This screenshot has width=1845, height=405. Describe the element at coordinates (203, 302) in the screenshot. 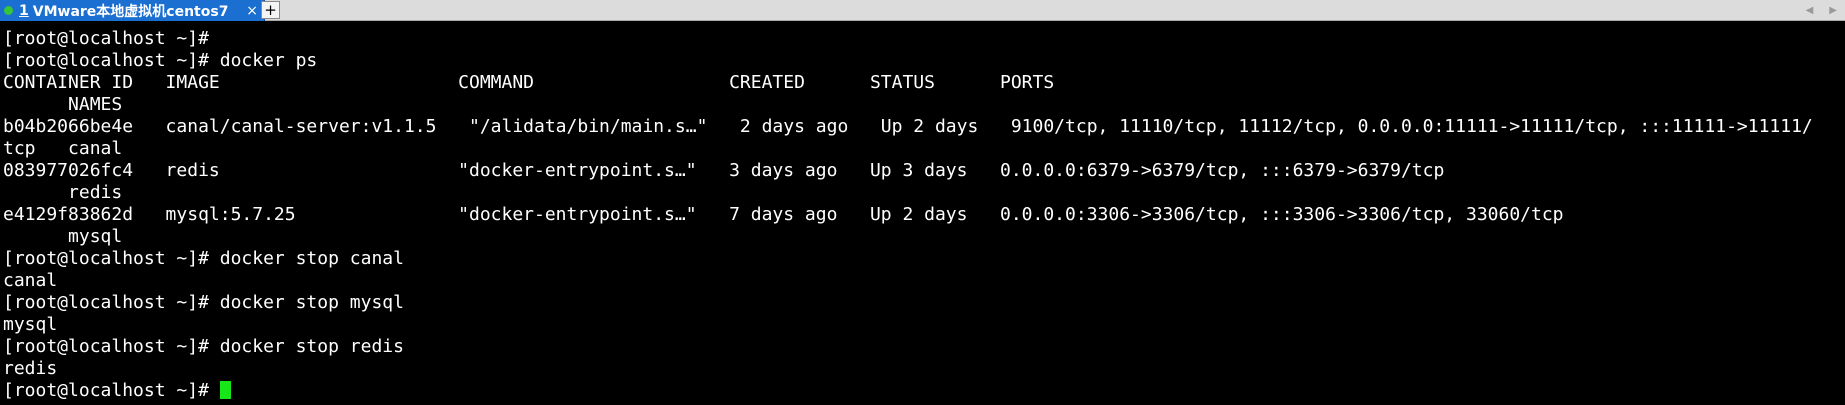

I see `terminal-line: [root@localhost ~]# docker stop mysql` at that location.